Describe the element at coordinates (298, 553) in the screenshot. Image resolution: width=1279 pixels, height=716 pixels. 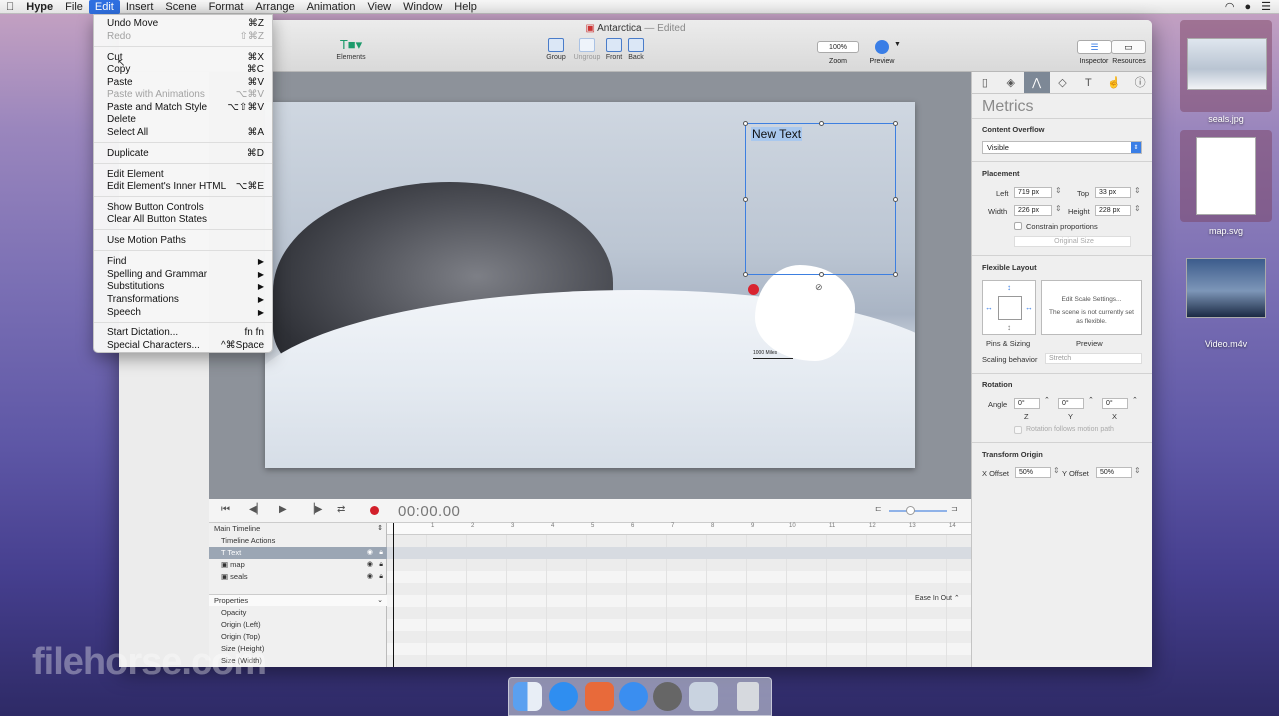
I see `layer-row-text: T Text ◉ 🔒︎` at that location.